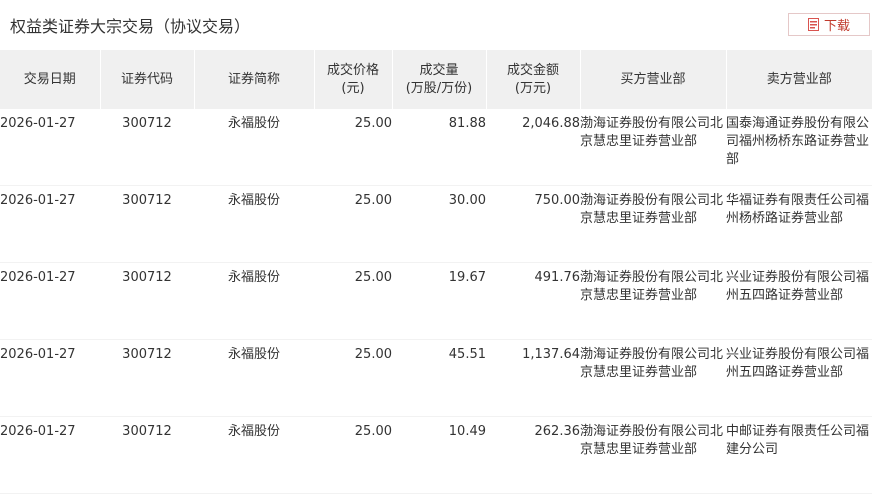  I want to click on cell-amount: 1,137.64, so click(533, 378).